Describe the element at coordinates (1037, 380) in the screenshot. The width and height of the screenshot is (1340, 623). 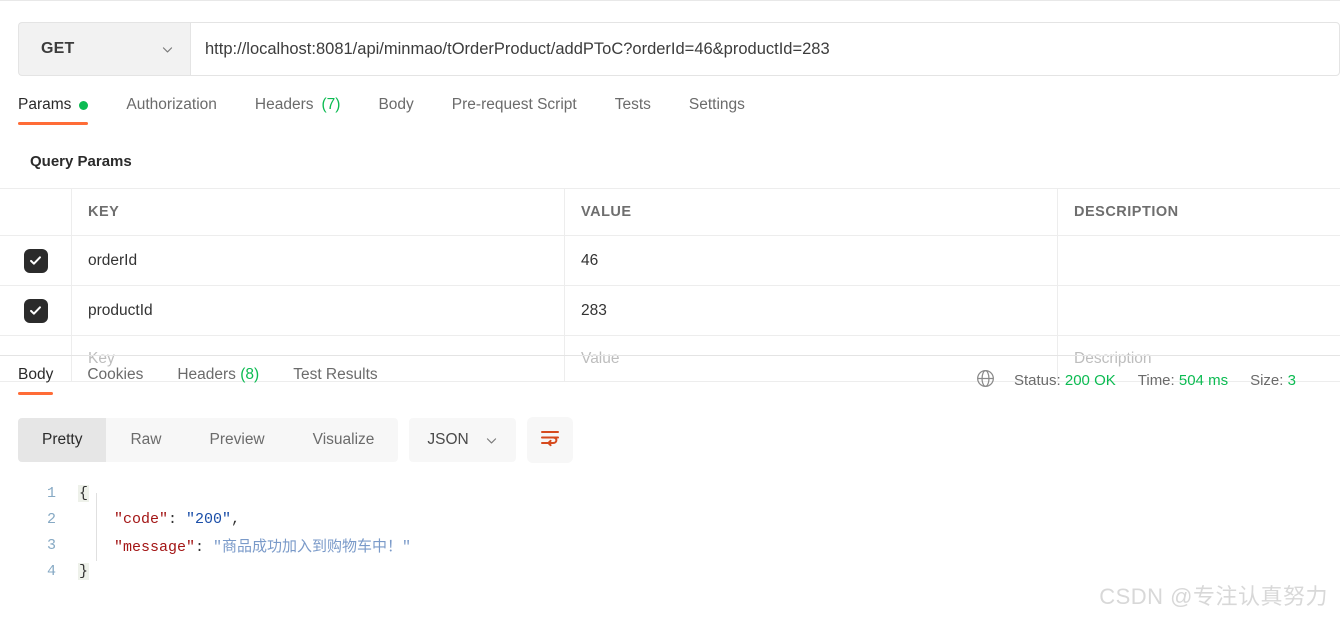
I see `status-label: Status:` at that location.